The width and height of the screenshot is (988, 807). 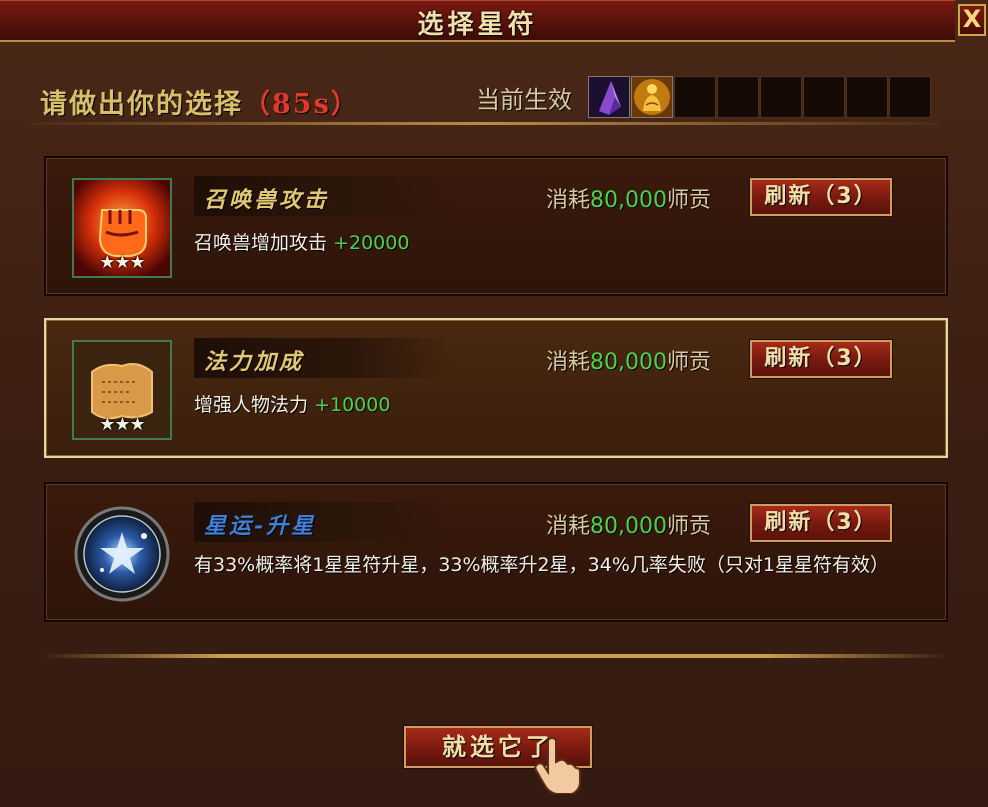 What do you see at coordinates (541, 565) in the screenshot?
I see `option-description: 有33%概率将1星星符升星，33%概率升2星，34%几率失败（只对1星星符有效）` at bounding box center [541, 565].